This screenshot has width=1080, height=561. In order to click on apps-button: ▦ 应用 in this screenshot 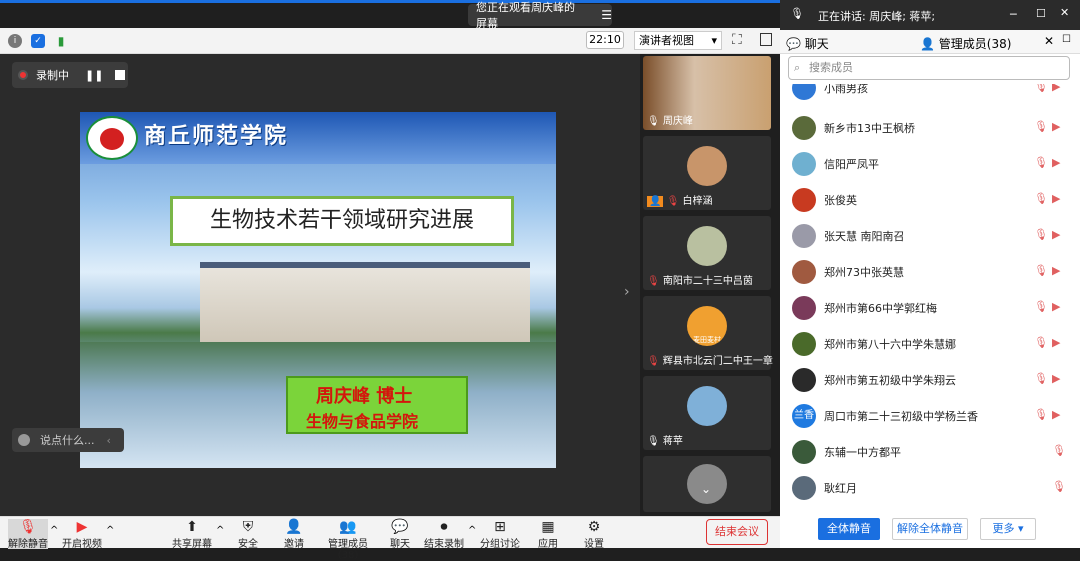, I will do `click(548, 534)`.